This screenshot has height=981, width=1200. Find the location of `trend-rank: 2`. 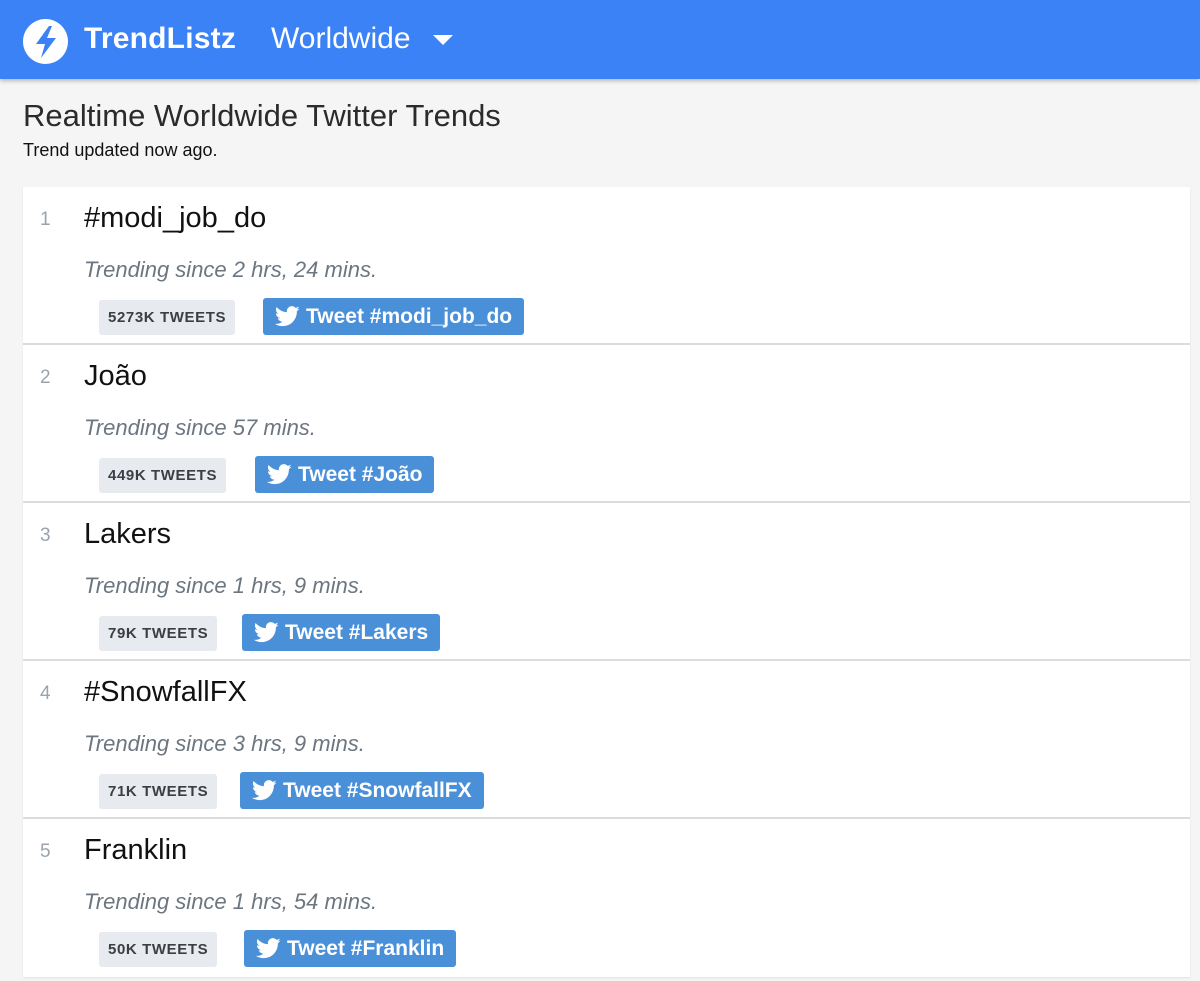

trend-rank: 2 is located at coordinates (45, 377).